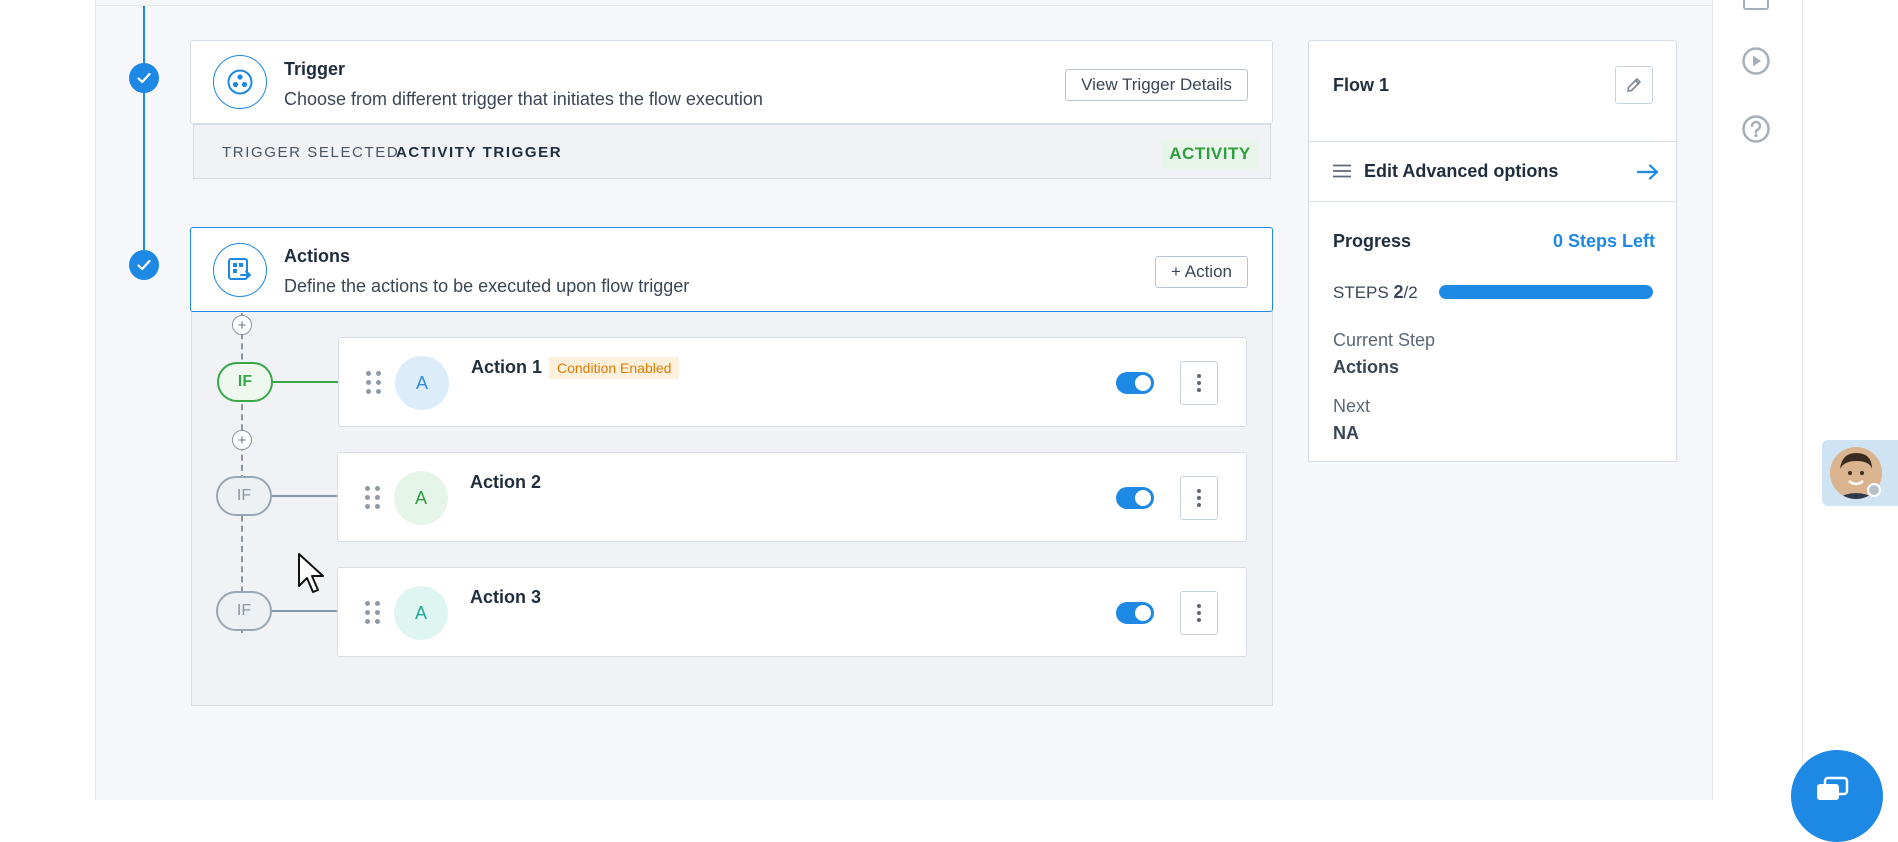  I want to click on trigger-title: Trigger, so click(315, 69).